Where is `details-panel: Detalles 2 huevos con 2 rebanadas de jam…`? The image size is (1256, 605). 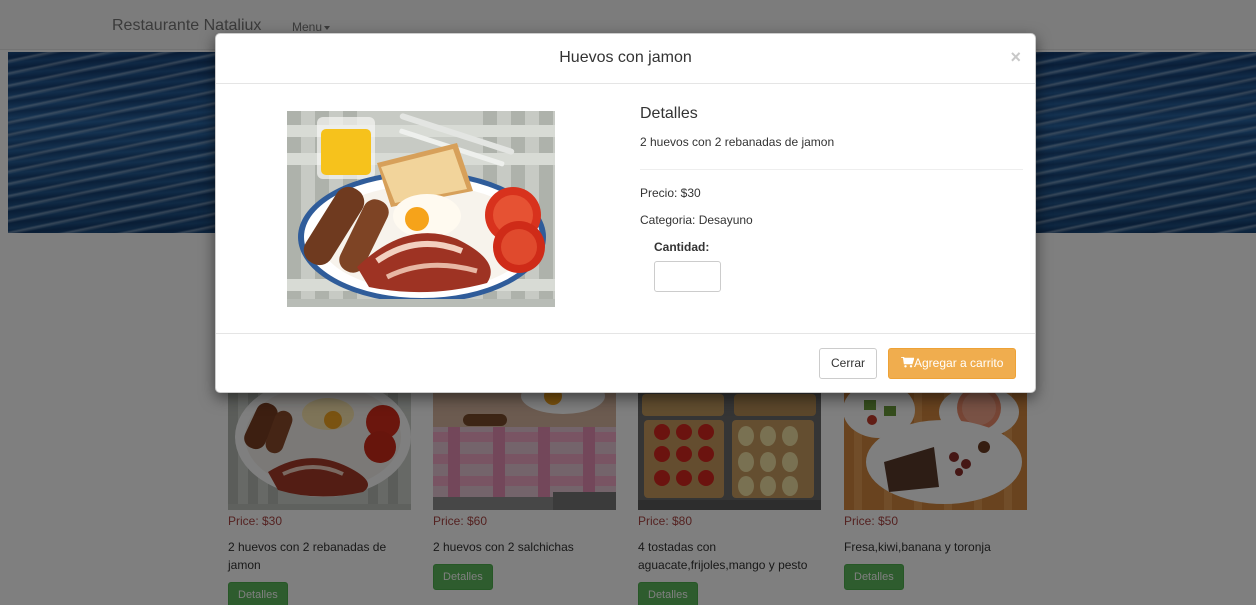
details-panel: Detalles 2 huevos con 2 rebanadas de jam… is located at coordinates (831, 198).